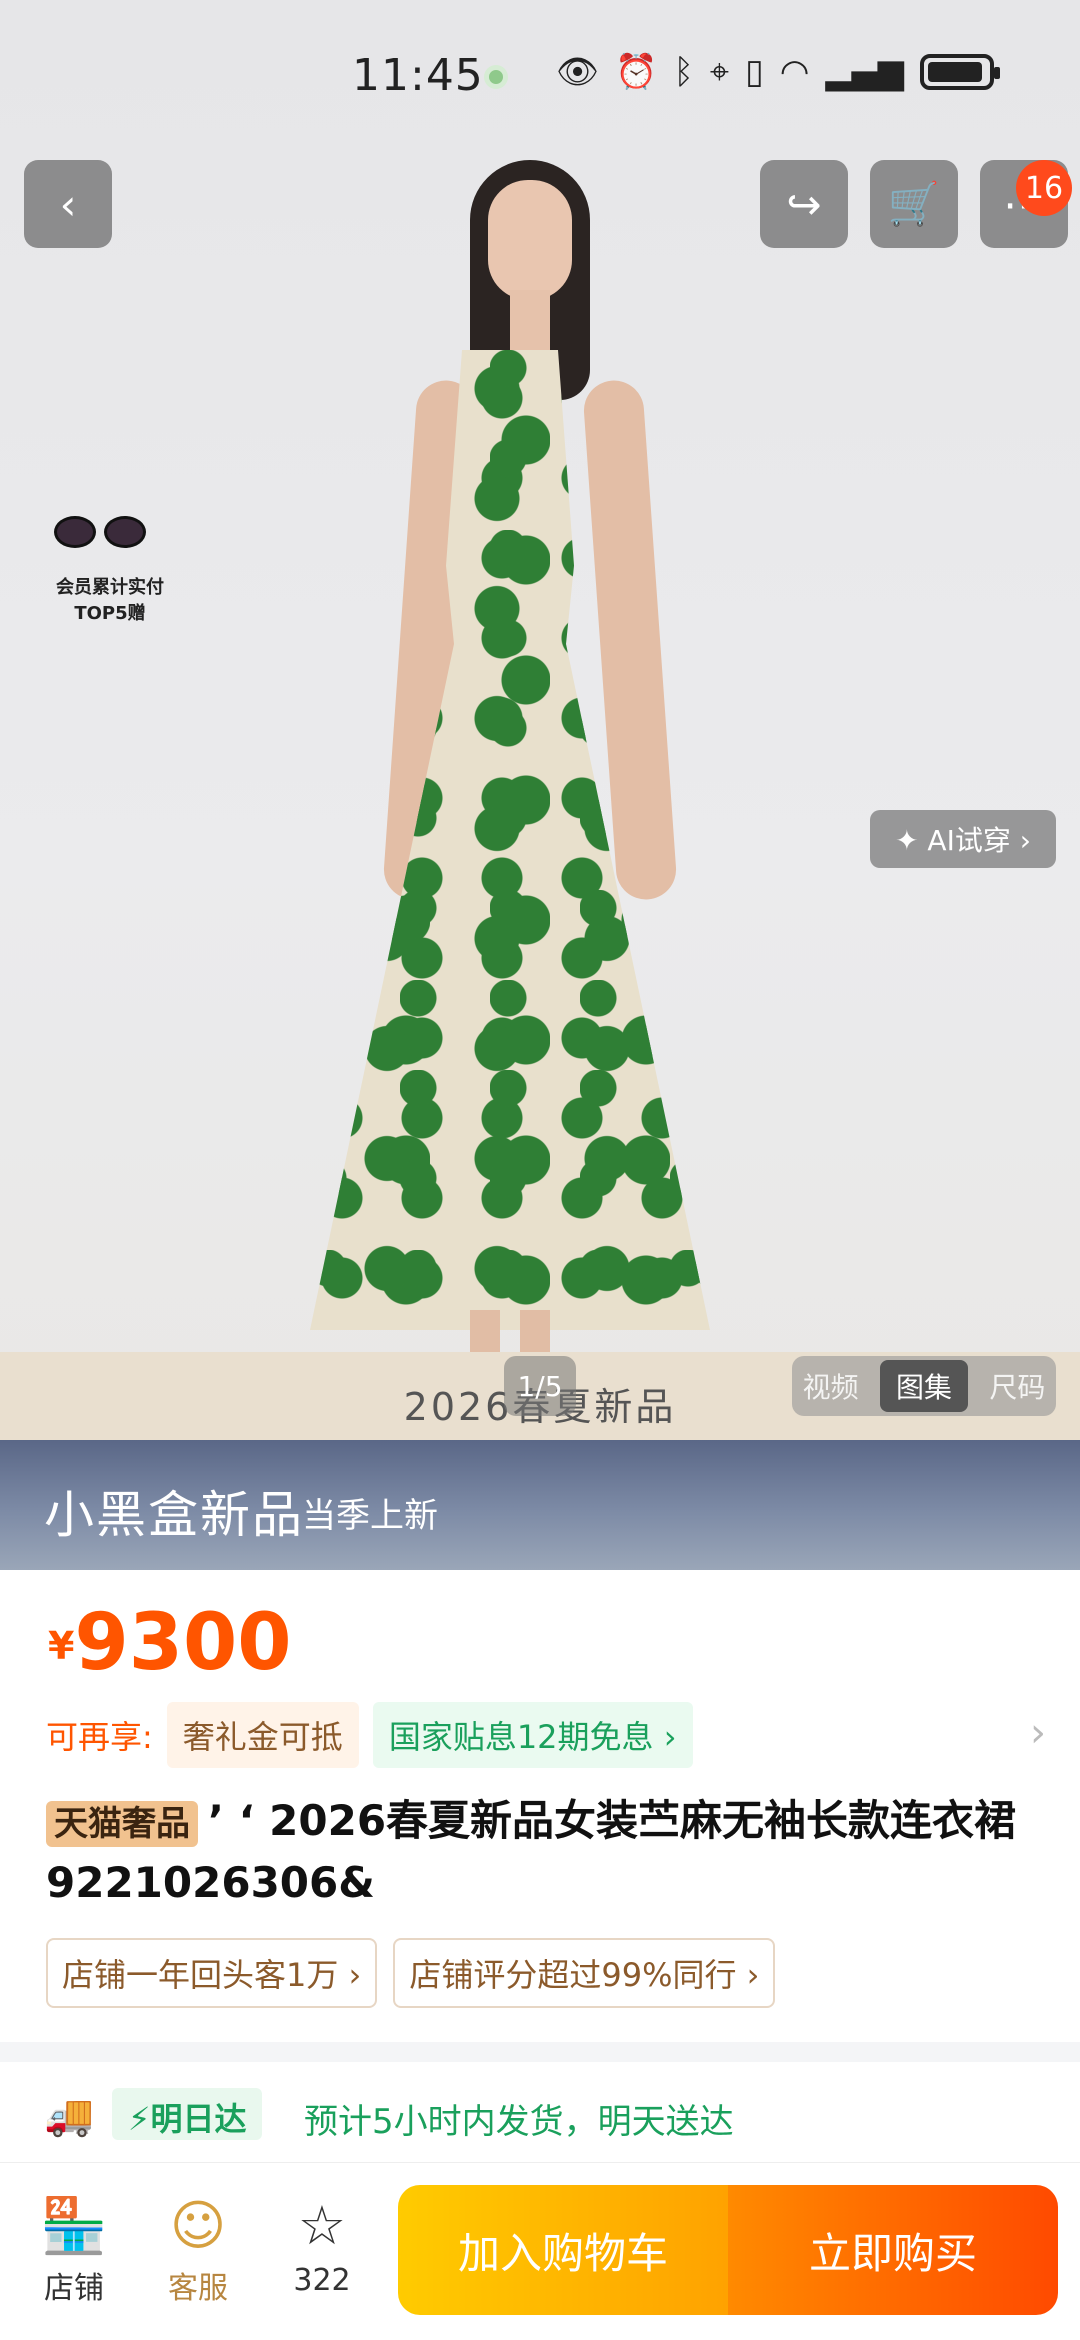  What do you see at coordinates (530, 240) in the screenshot?
I see `model-face` at bounding box center [530, 240].